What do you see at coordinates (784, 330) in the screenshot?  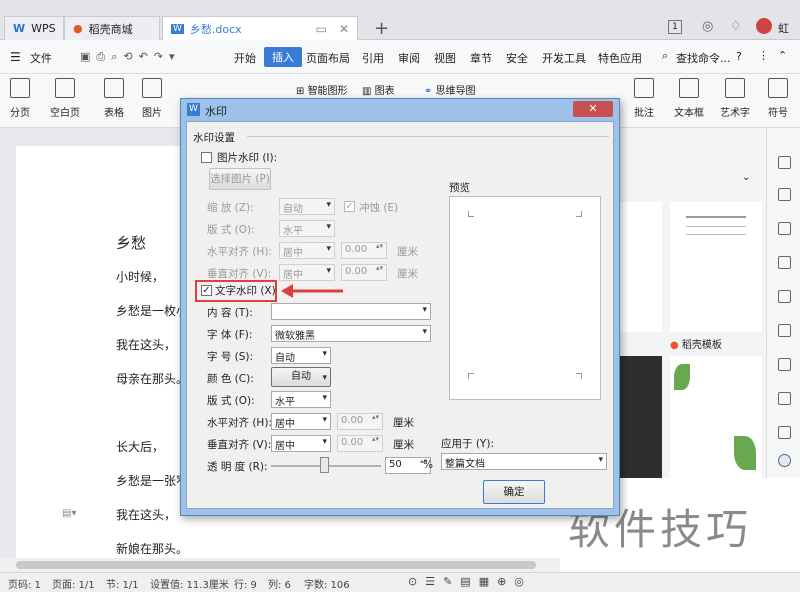 I see `share-icon` at bounding box center [784, 330].